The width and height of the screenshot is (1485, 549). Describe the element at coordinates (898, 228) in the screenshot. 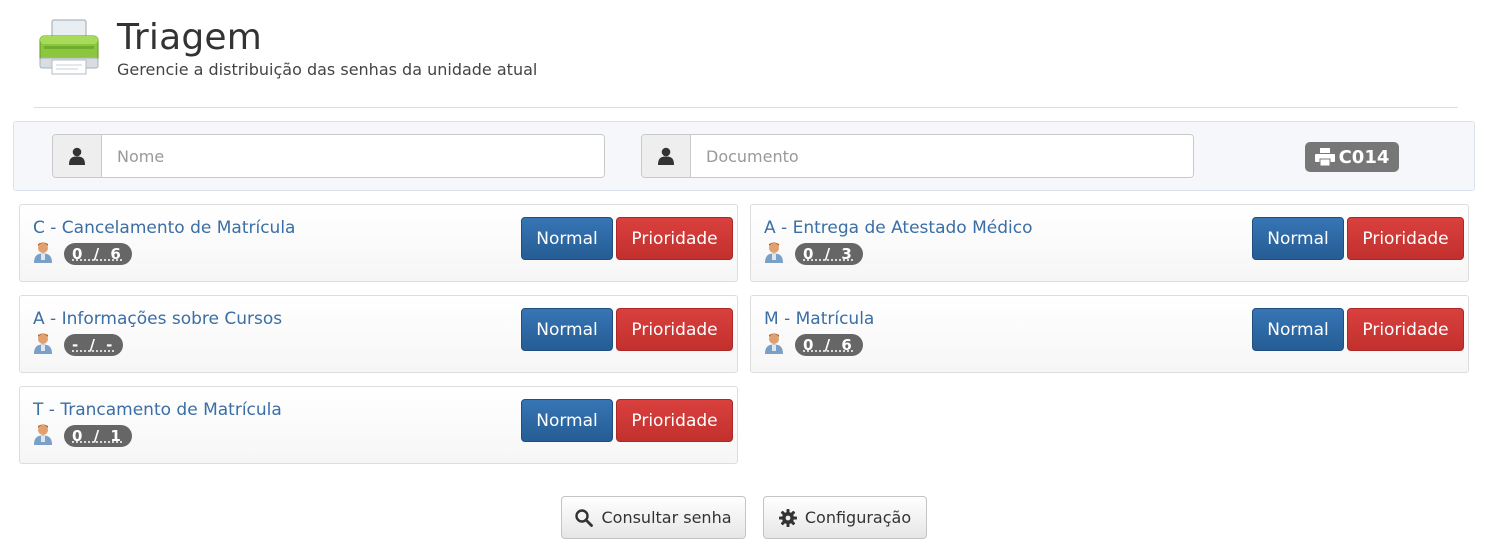

I see `service-title: A - Entrega de Atestado Médico` at that location.